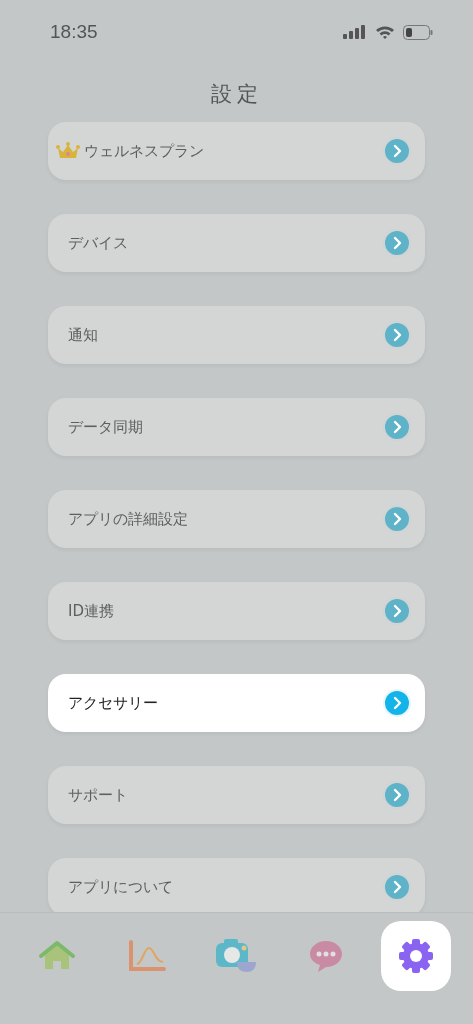 This screenshot has height=1024, width=473. Describe the element at coordinates (74, 32) in the screenshot. I see `status-time: 18:35` at that location.